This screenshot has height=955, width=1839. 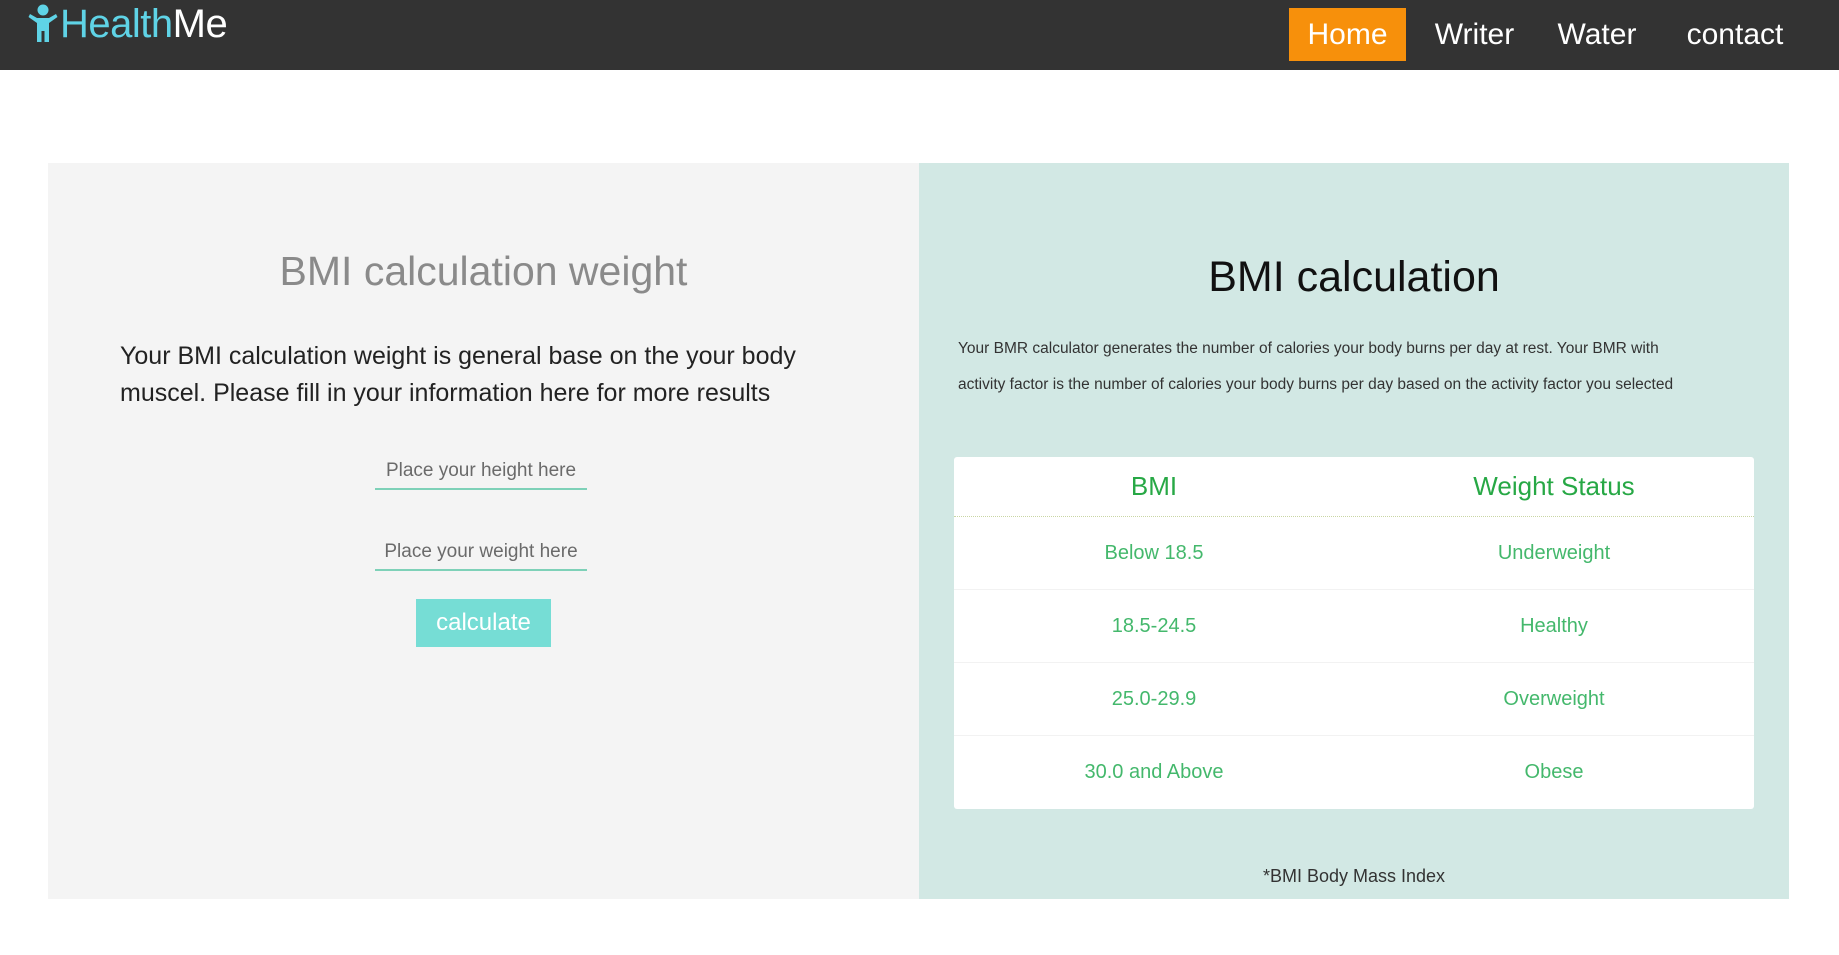 What do you see at coordinates (1474, 34) in the screenshot?
I see `nav-writer-link: Writer` at bounding box center [1474, 34].